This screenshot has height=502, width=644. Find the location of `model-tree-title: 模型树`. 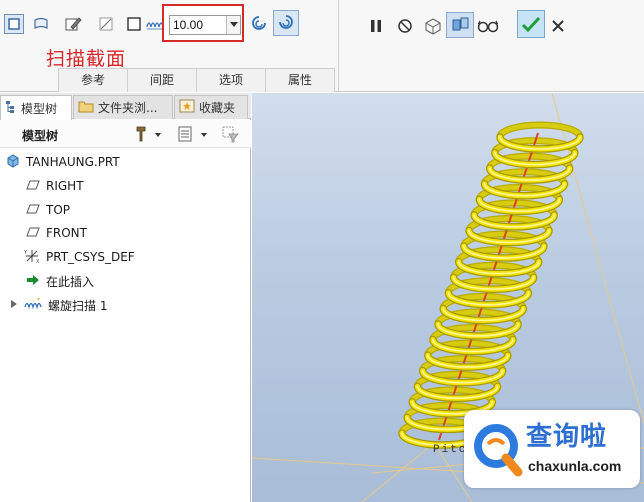

model-tree-title: 模型树 is located at coordinates (40, 136).